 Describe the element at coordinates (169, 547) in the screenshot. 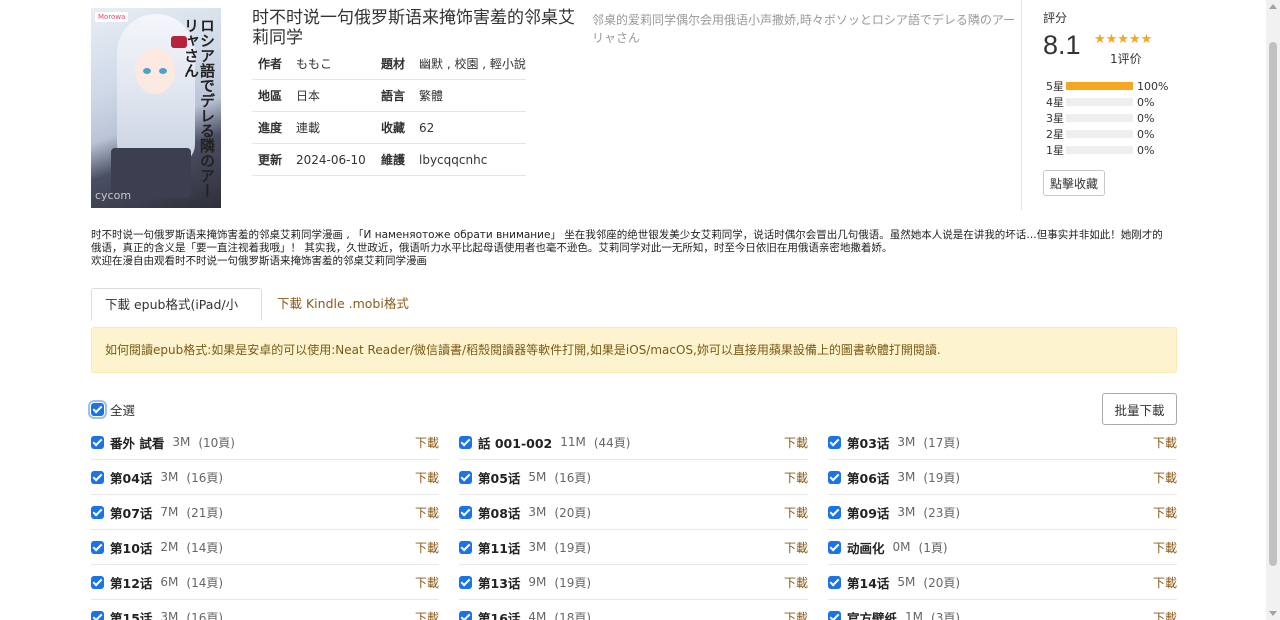

I see `chapter-size: 2M` at that location.